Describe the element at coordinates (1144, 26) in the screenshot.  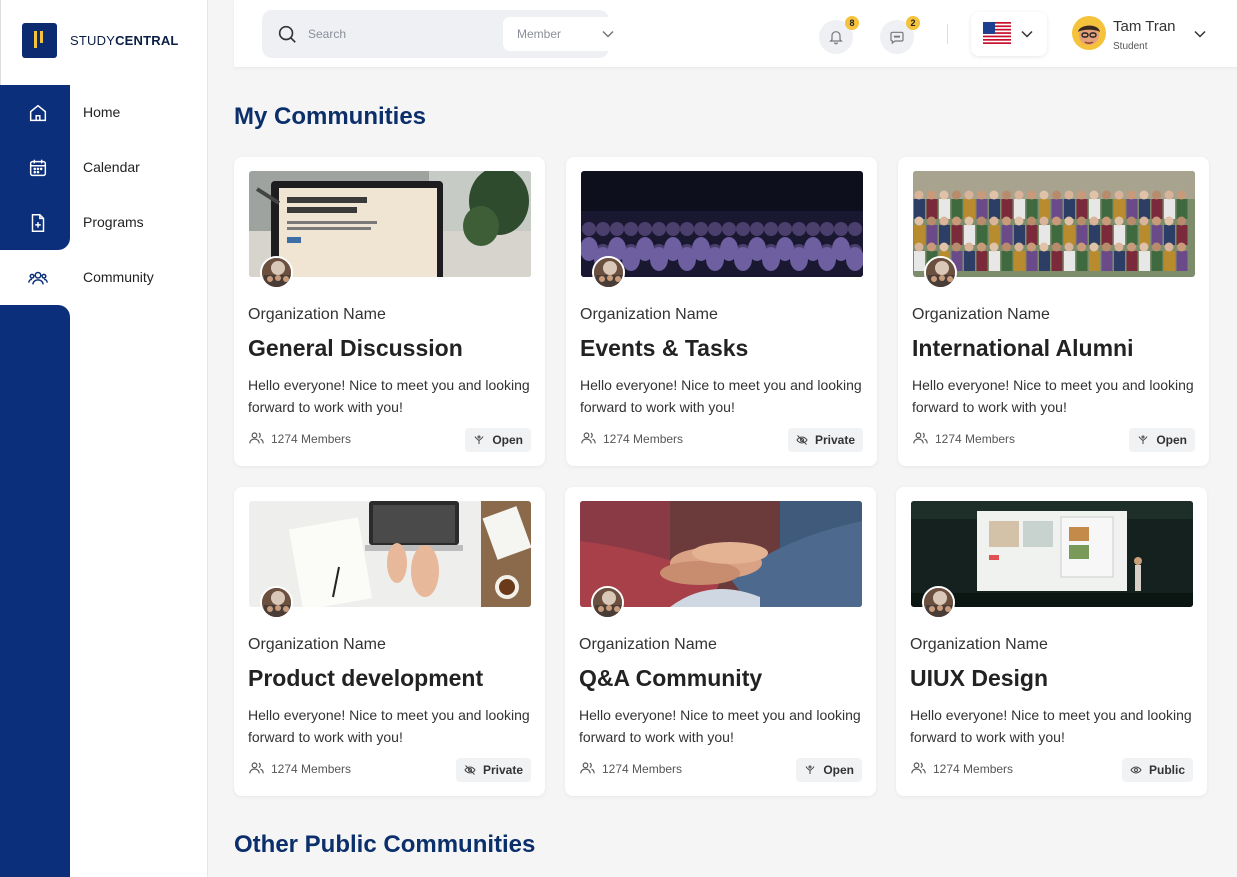
I see `user-name: Tam Tran` at that location.